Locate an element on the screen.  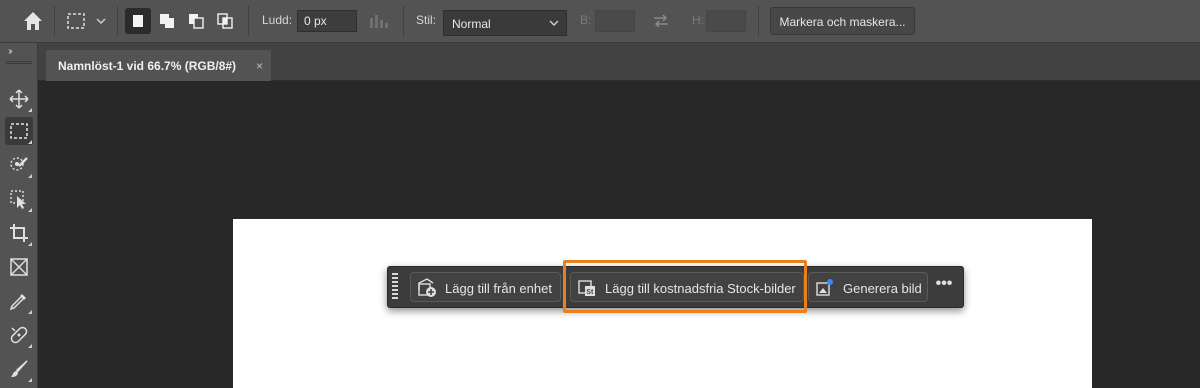
preset-dropdown is located at coordinates (101, 21).